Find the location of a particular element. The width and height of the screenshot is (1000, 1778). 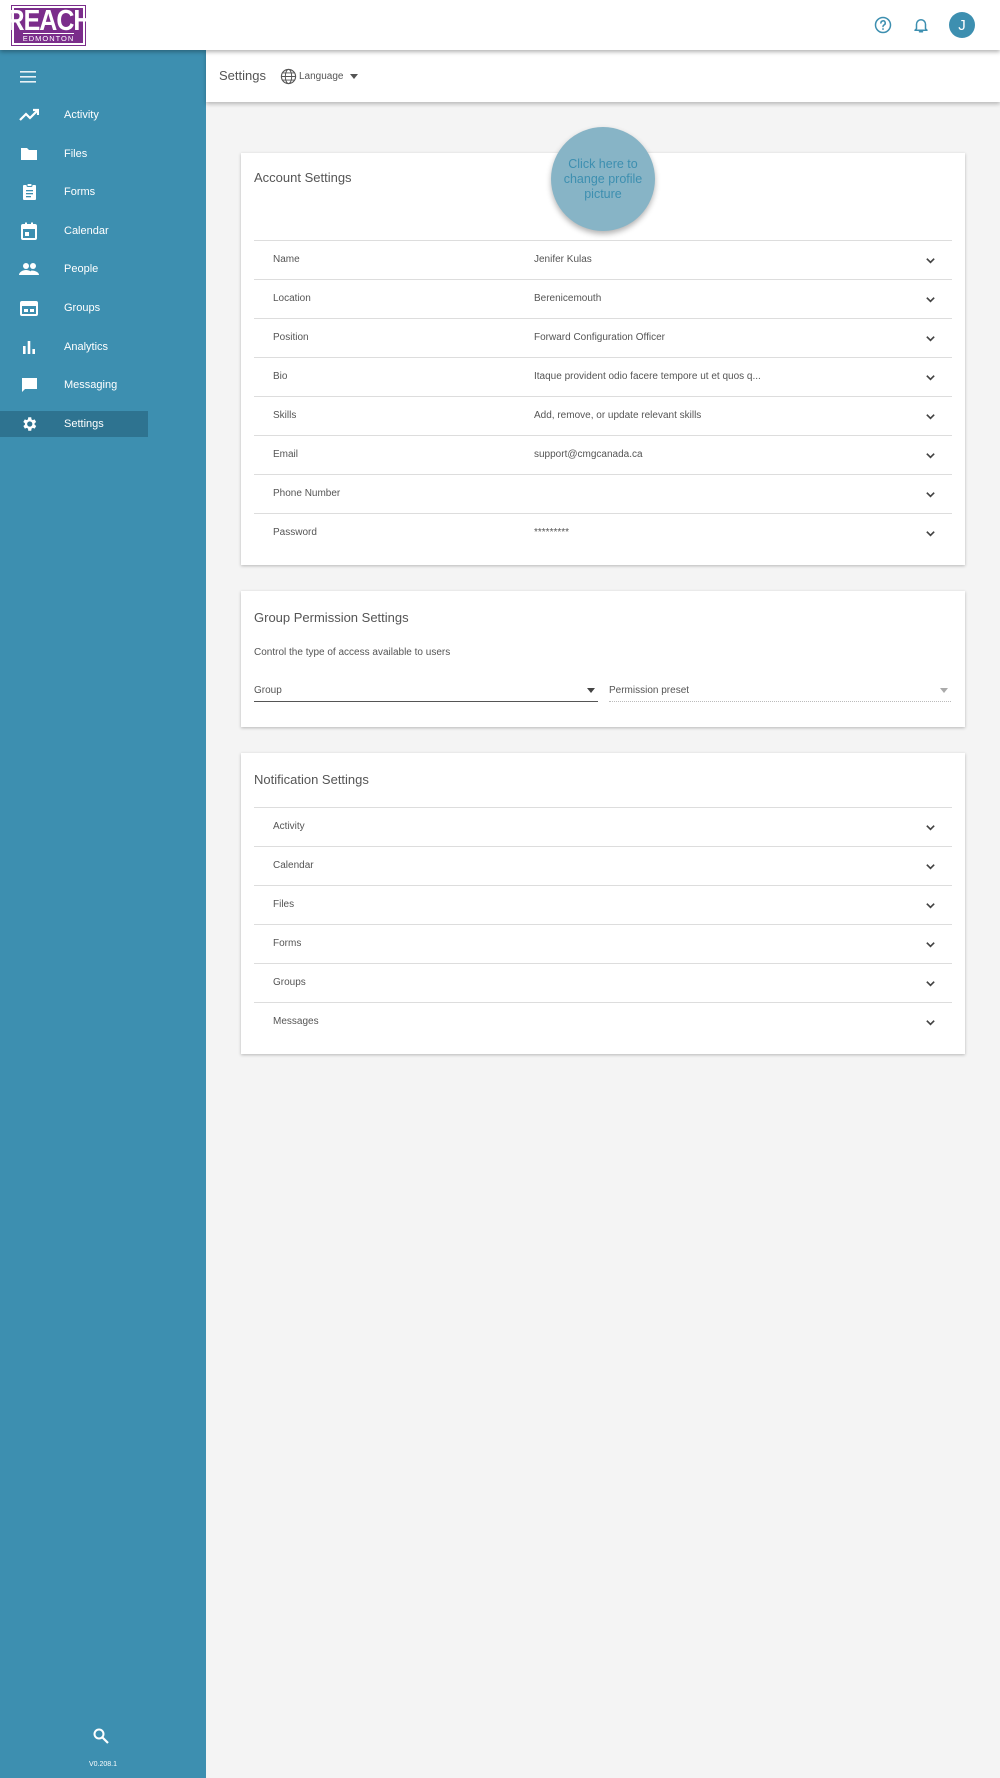

row-value: Jenifer Kulas is located at coordinates (563, 259).